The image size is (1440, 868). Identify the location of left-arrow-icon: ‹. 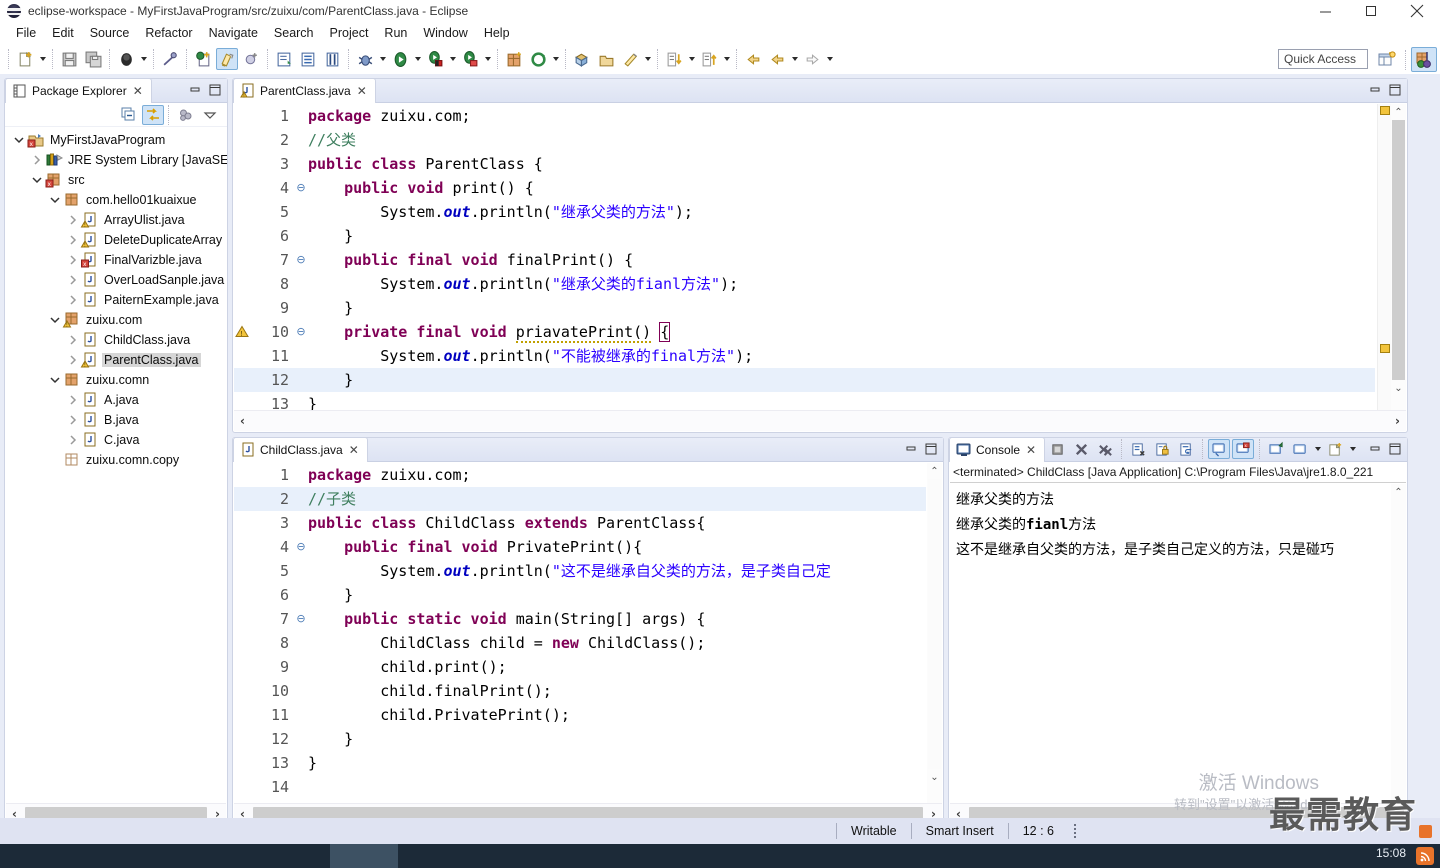
(242, 421).